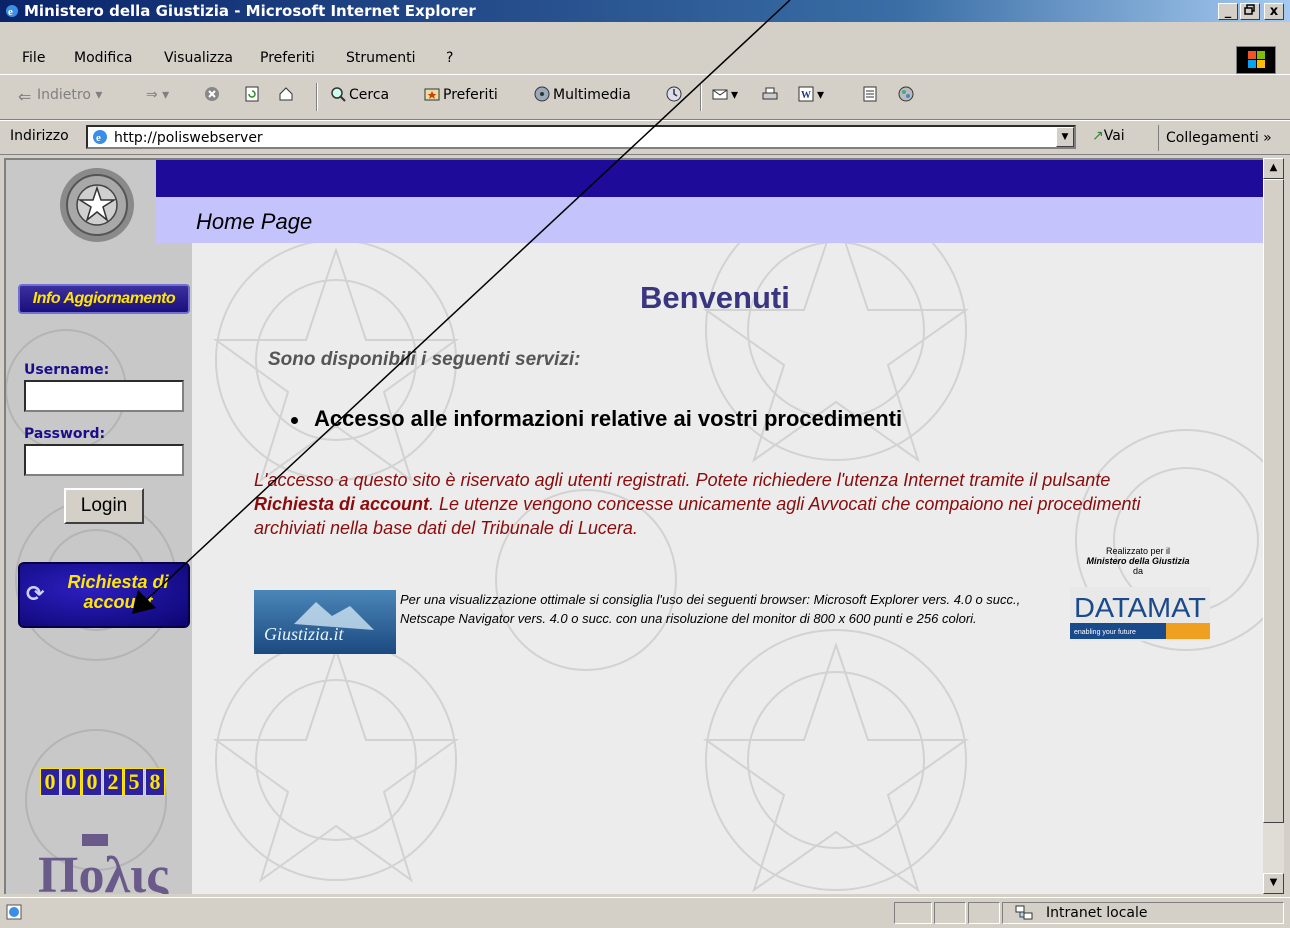  I want to click on word-icon: W, so click(806, 94).